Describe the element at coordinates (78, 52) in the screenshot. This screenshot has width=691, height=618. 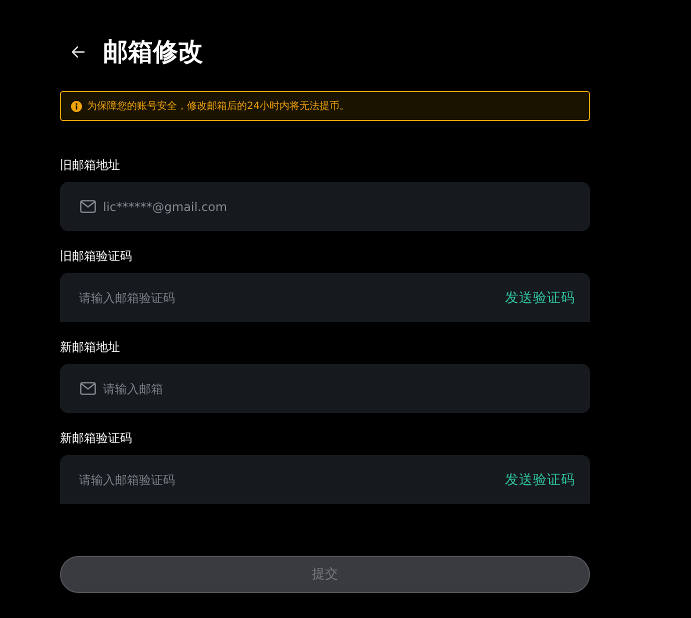
I see `back-arrow-icon` at that location.